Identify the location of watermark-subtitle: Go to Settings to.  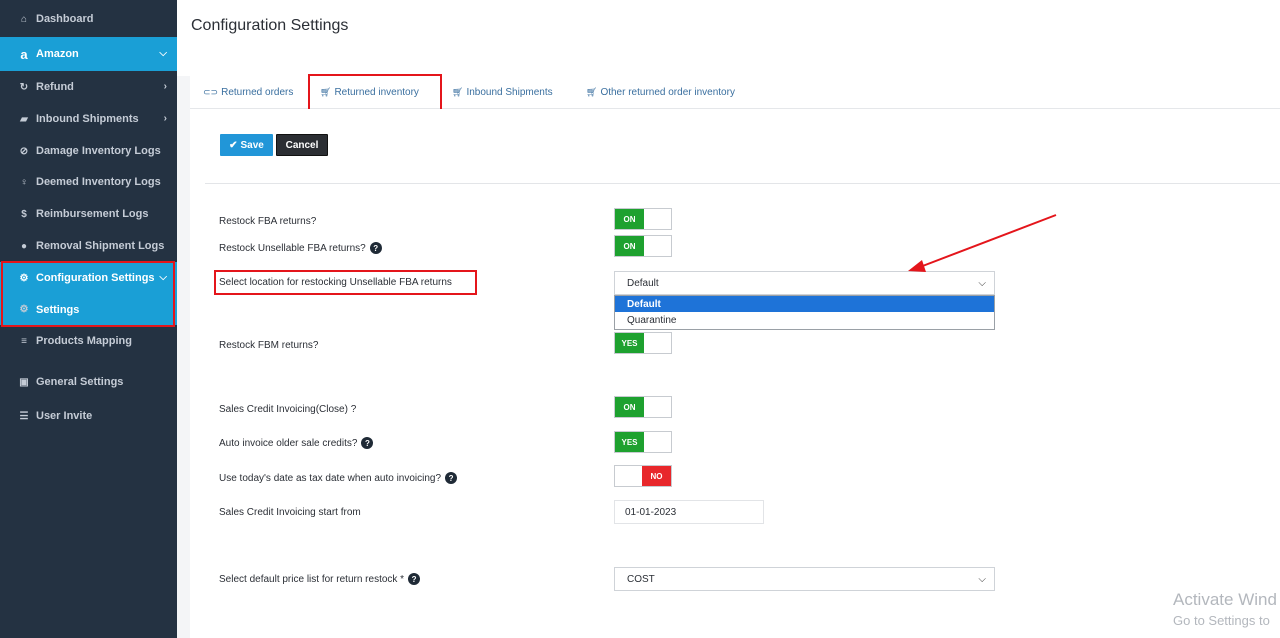
(1221, 620).